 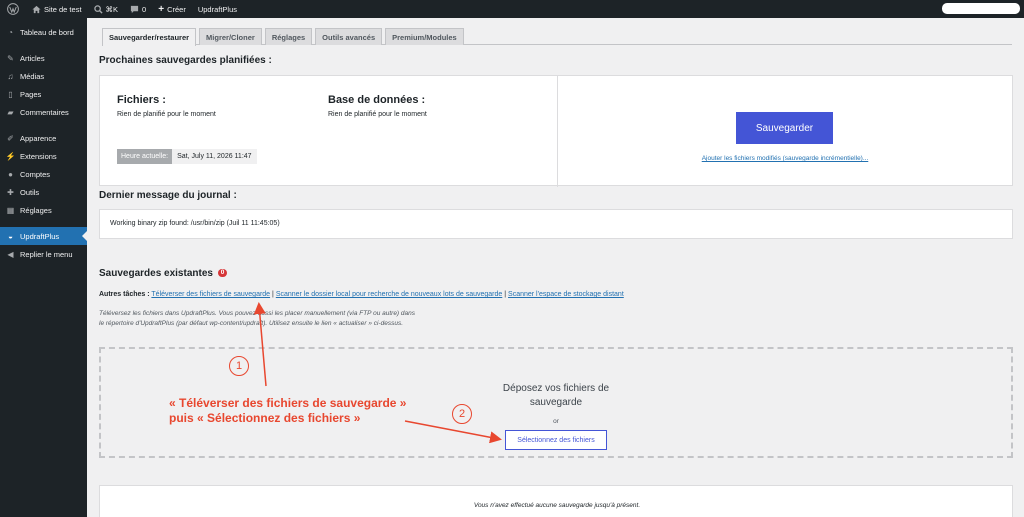 I want to click on annotation-step-1: 1, so click(x=239, y=366).